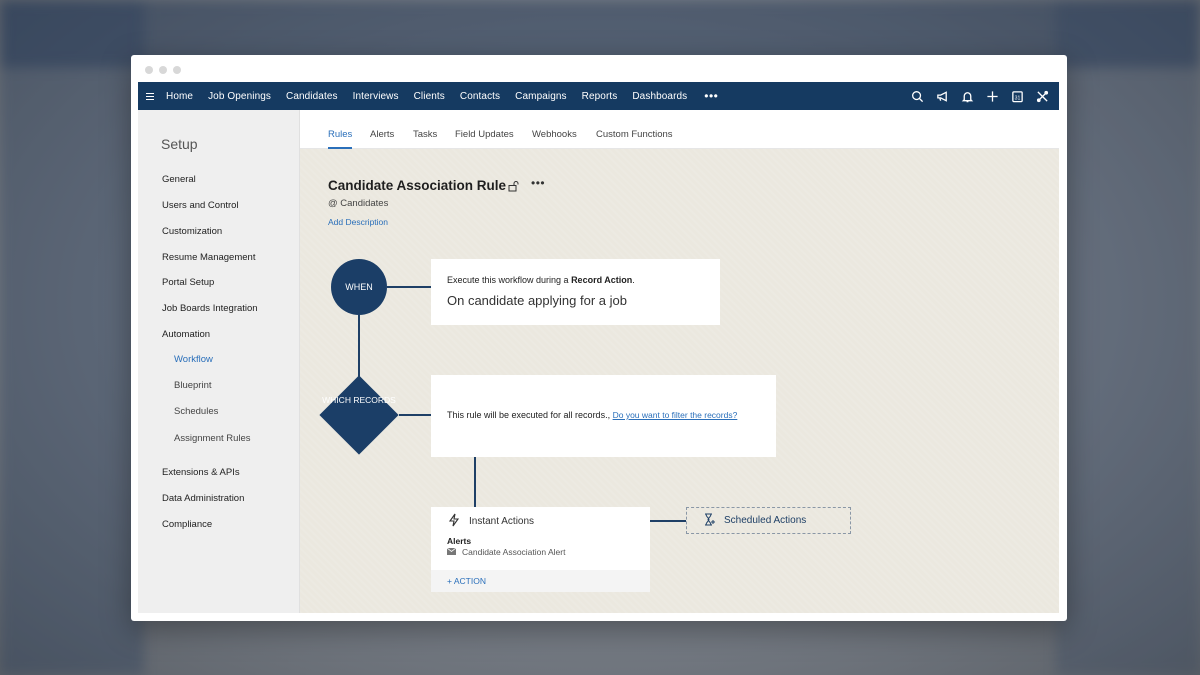 This screenshot has height=675, width=1200. Describe the element at coordinates (196, 411) in the screenshot. I see `sidebar-sub-schedules: Schedules` at that location.